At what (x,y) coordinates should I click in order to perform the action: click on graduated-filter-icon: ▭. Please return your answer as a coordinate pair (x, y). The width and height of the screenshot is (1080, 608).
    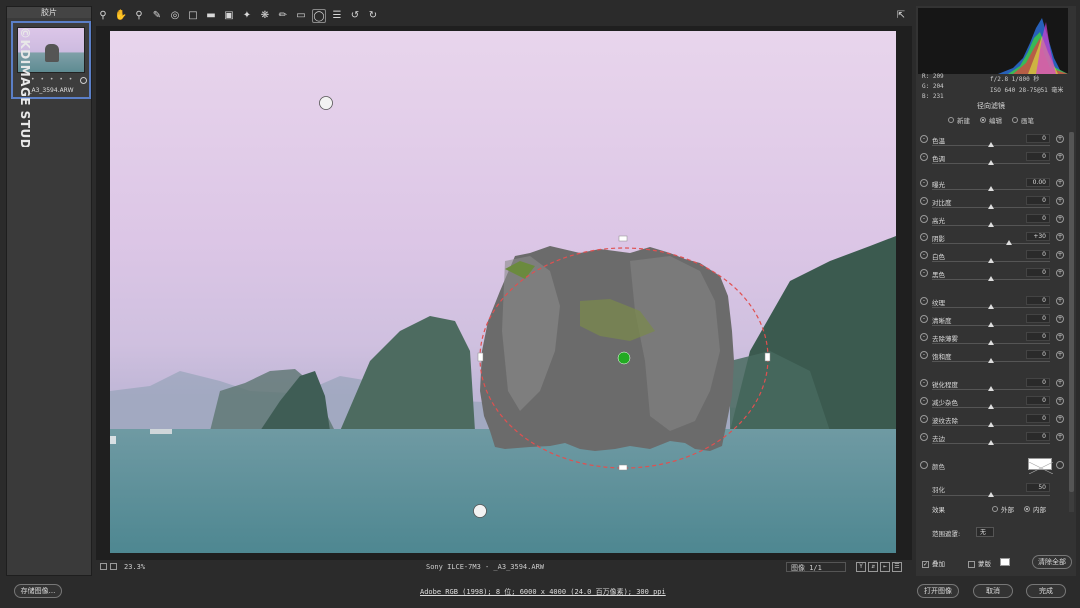
    Looking at the image, I should click on (301, 16).